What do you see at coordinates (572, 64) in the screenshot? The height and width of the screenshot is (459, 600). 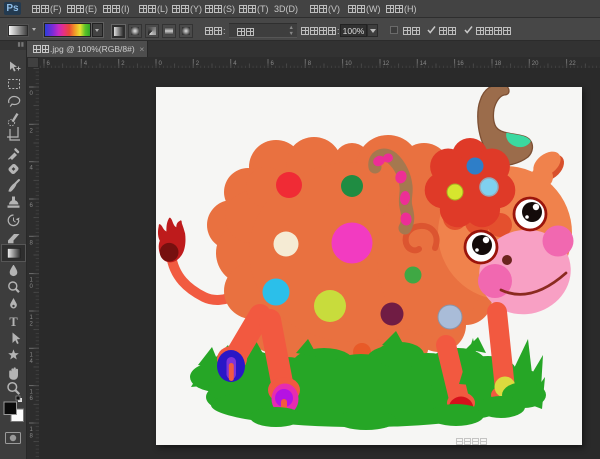 I see `svg-text: 22` at bounding box center [572, 64].